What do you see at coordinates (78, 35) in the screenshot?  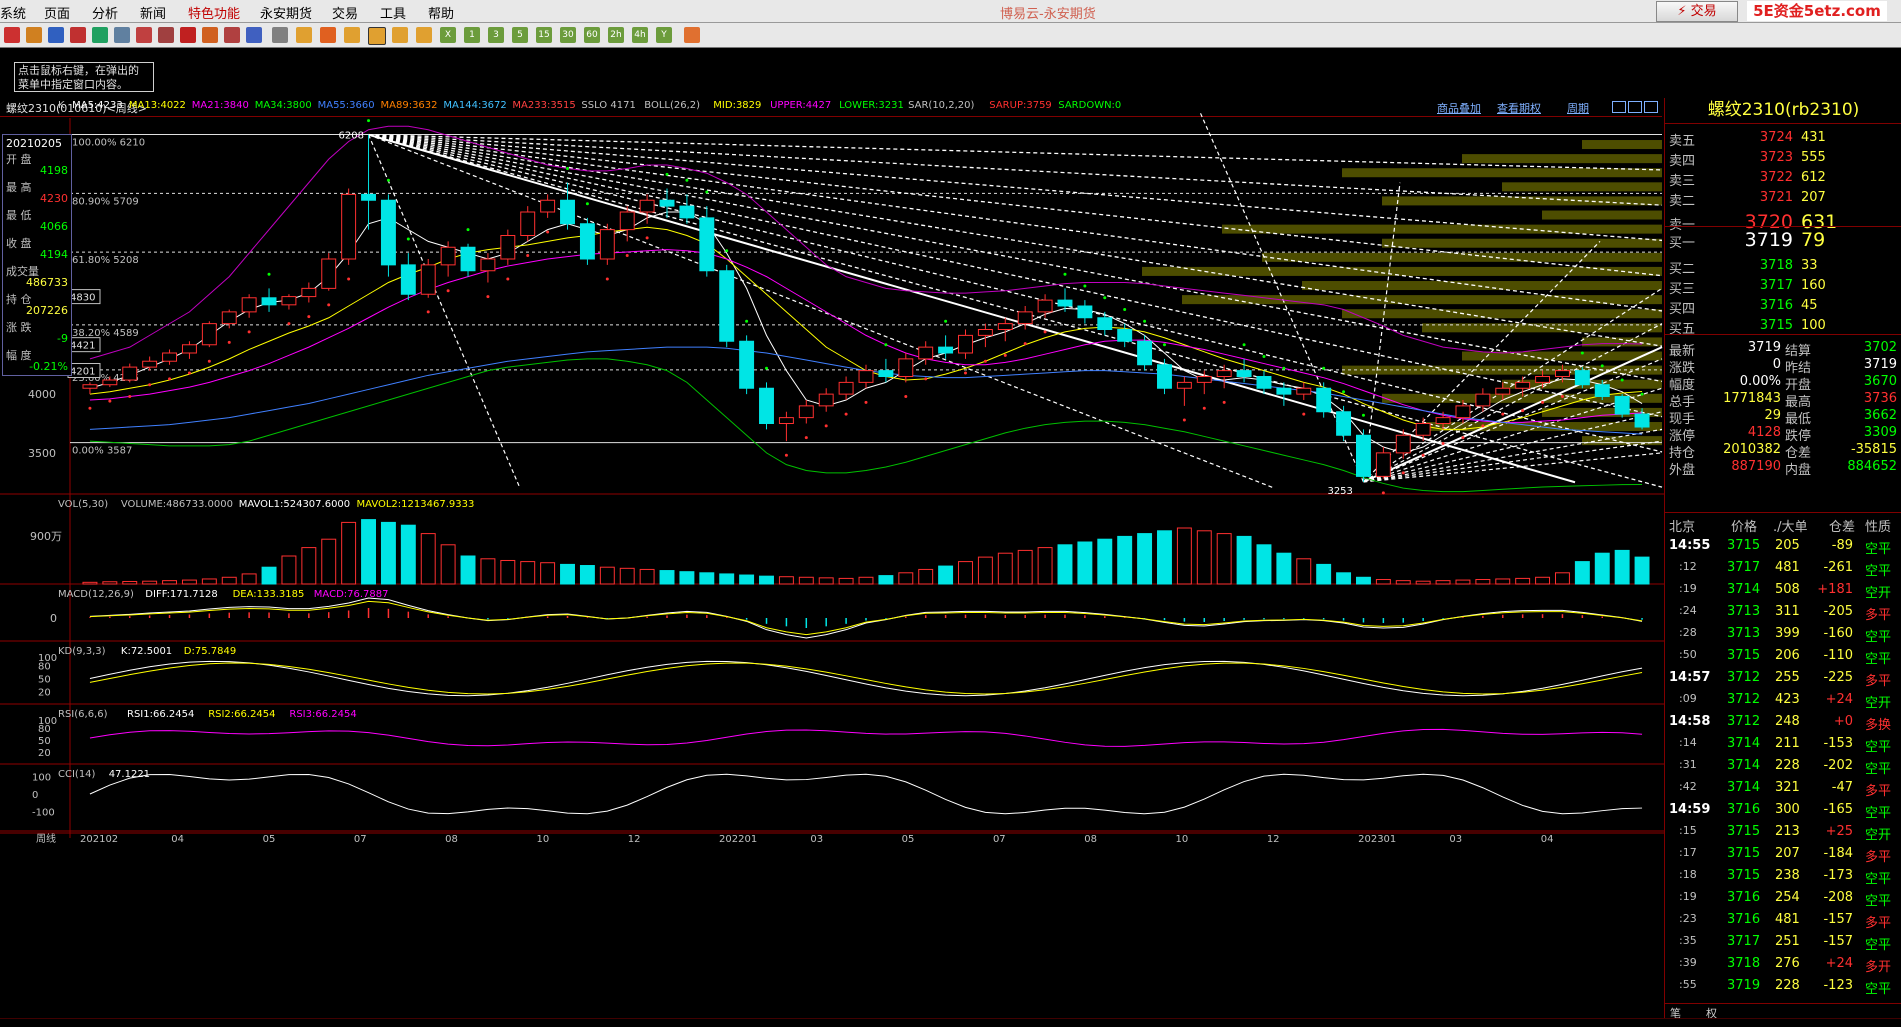 I see `flag-icon` at bounding box center [78, 35].